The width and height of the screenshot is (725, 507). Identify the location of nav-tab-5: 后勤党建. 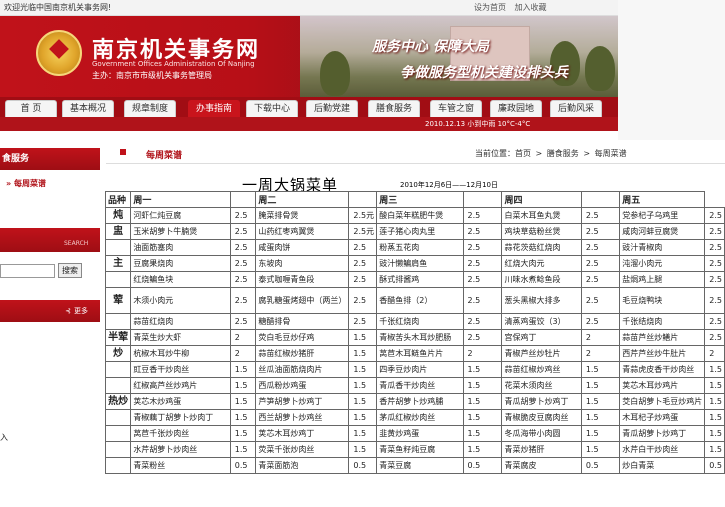
(332, 108).